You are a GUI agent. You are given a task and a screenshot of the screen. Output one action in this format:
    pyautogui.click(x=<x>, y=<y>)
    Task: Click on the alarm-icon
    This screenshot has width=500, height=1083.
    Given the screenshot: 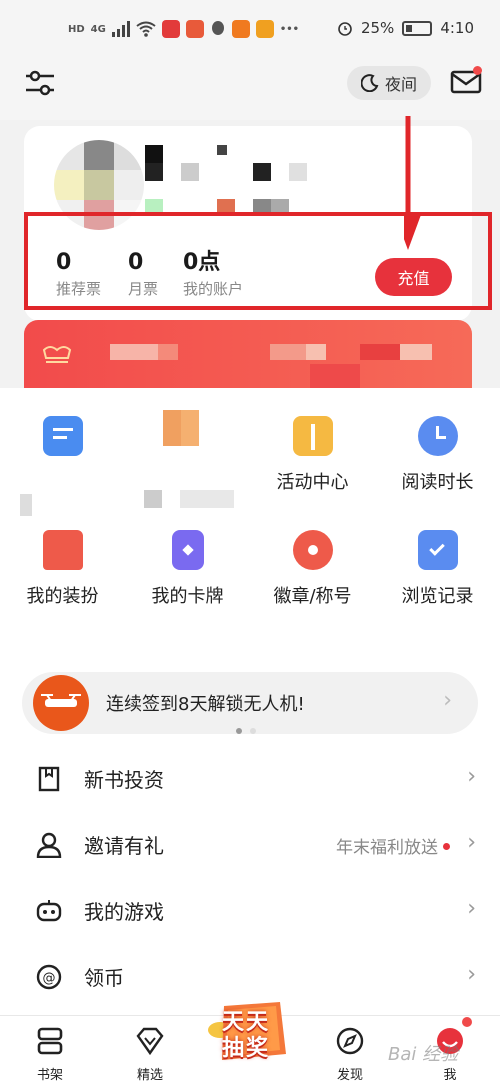 What is the action you would take?
    pyautogui.click(x=345, y=29)
    